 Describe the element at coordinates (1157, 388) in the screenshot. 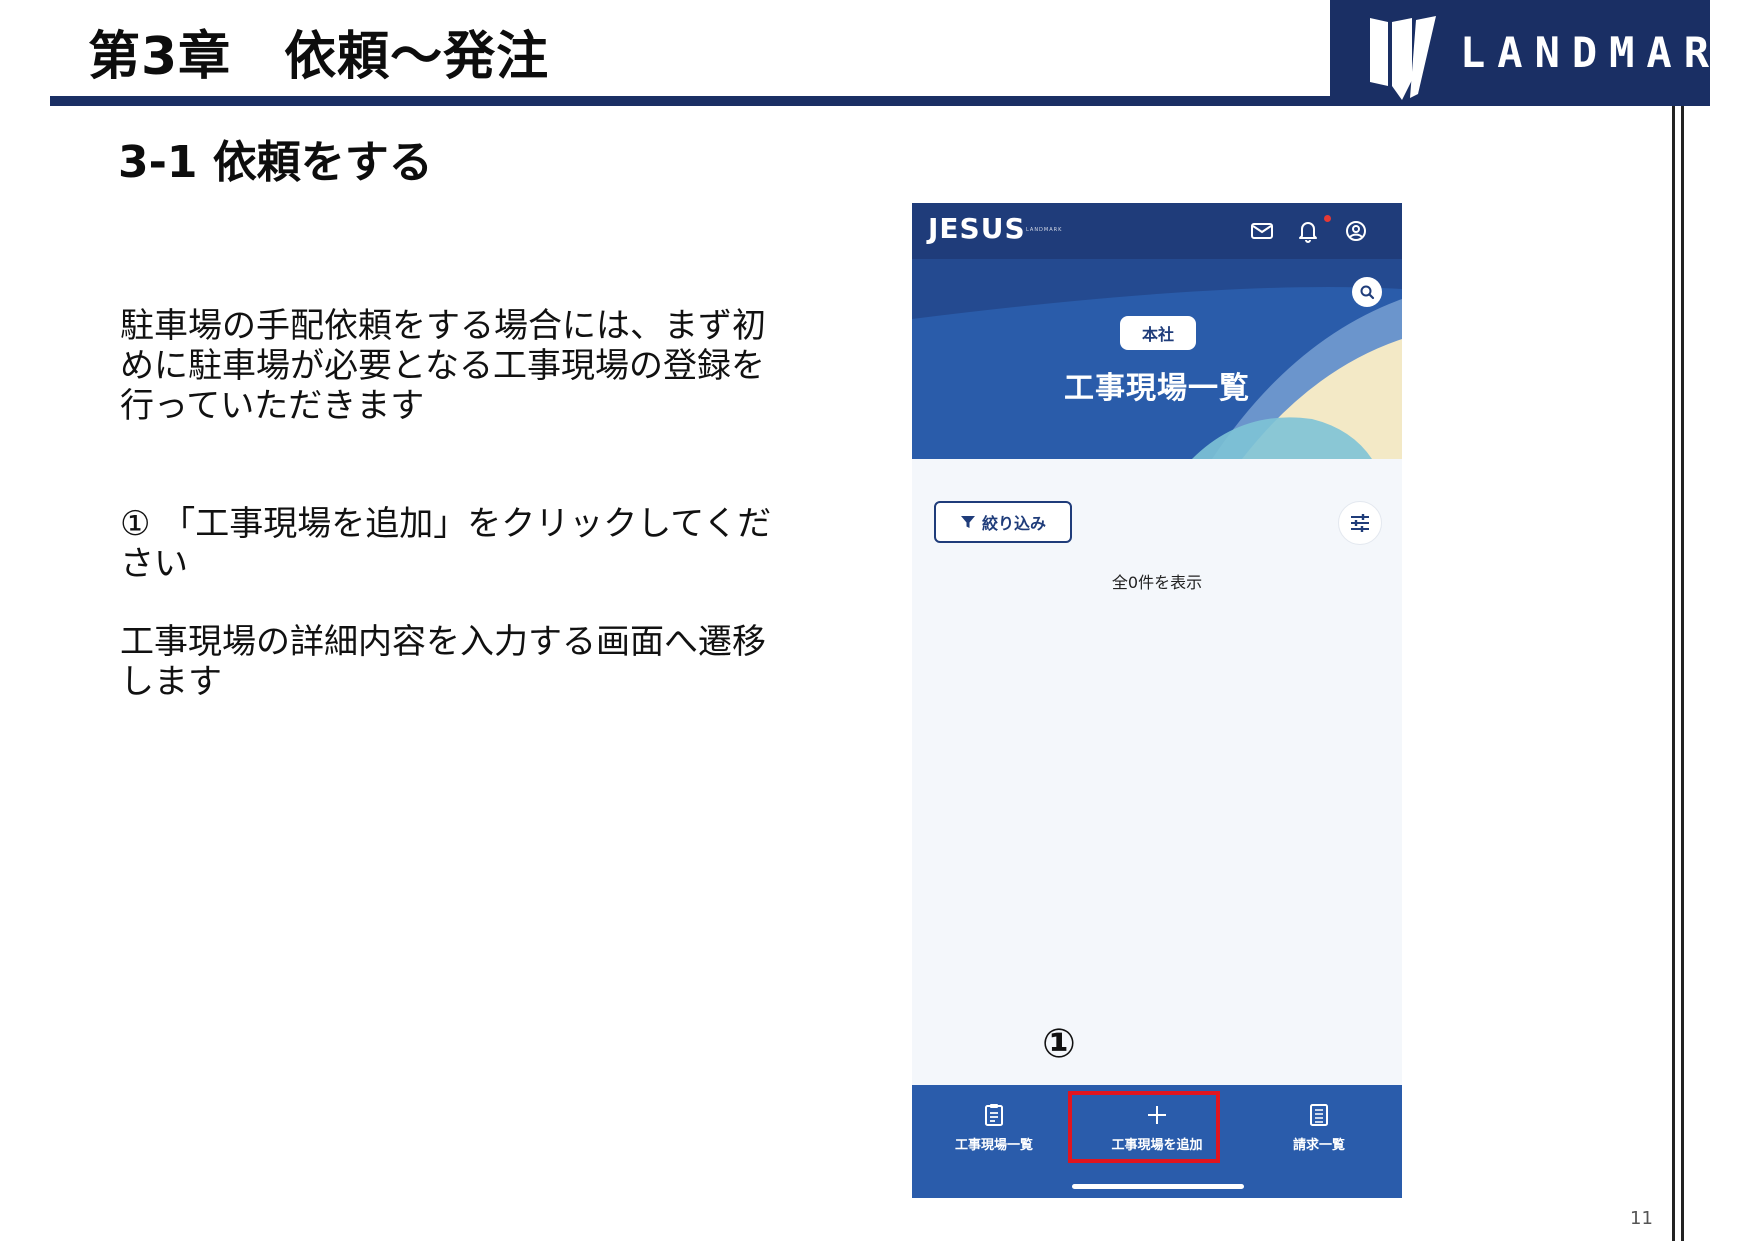

I see `page-title: 工事現場一覧` at that location.